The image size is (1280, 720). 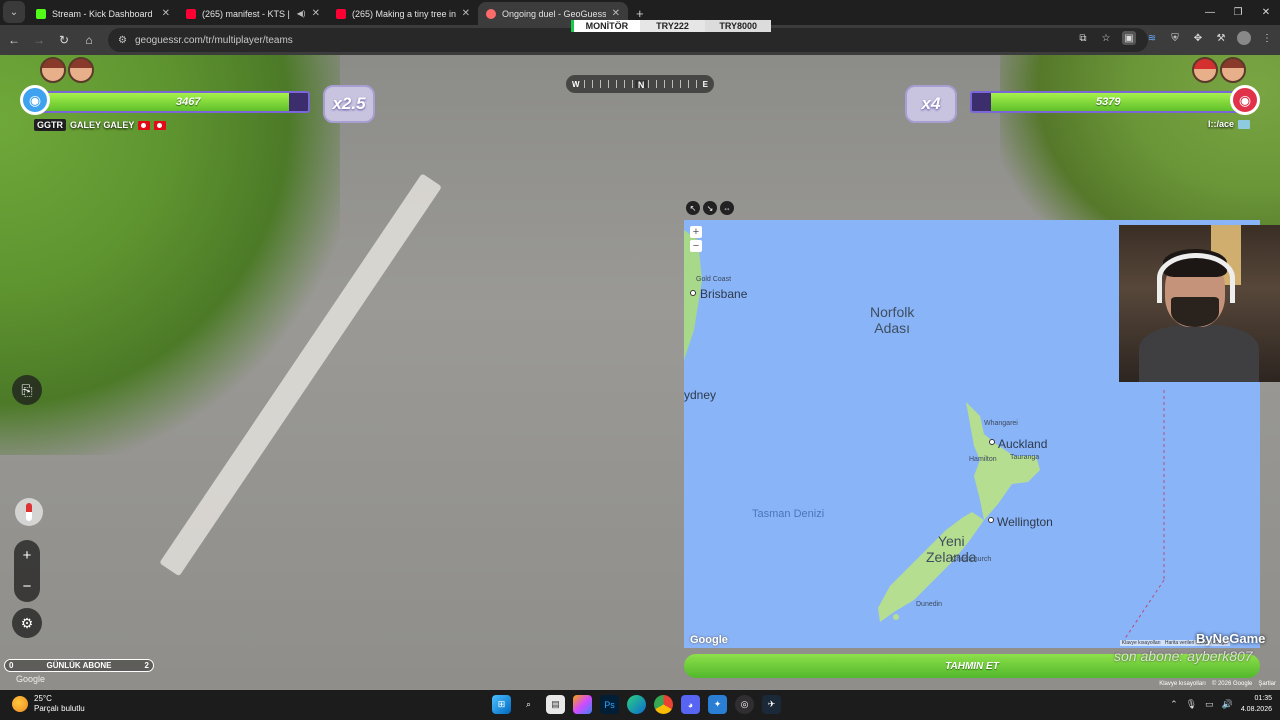 What do you see at coordinates (582, 704) in the screenshot?
I see `copilot-icon` at bounding box center [582, 704].